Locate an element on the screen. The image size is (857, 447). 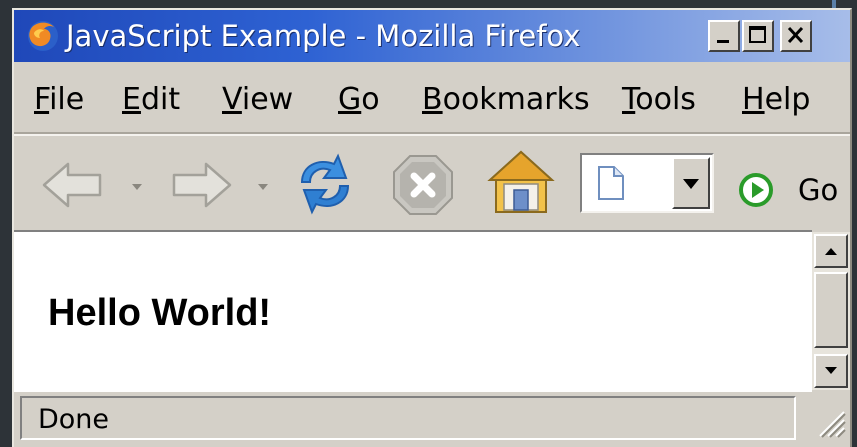
arrow-down-icon is located at coordinates (831, 370).